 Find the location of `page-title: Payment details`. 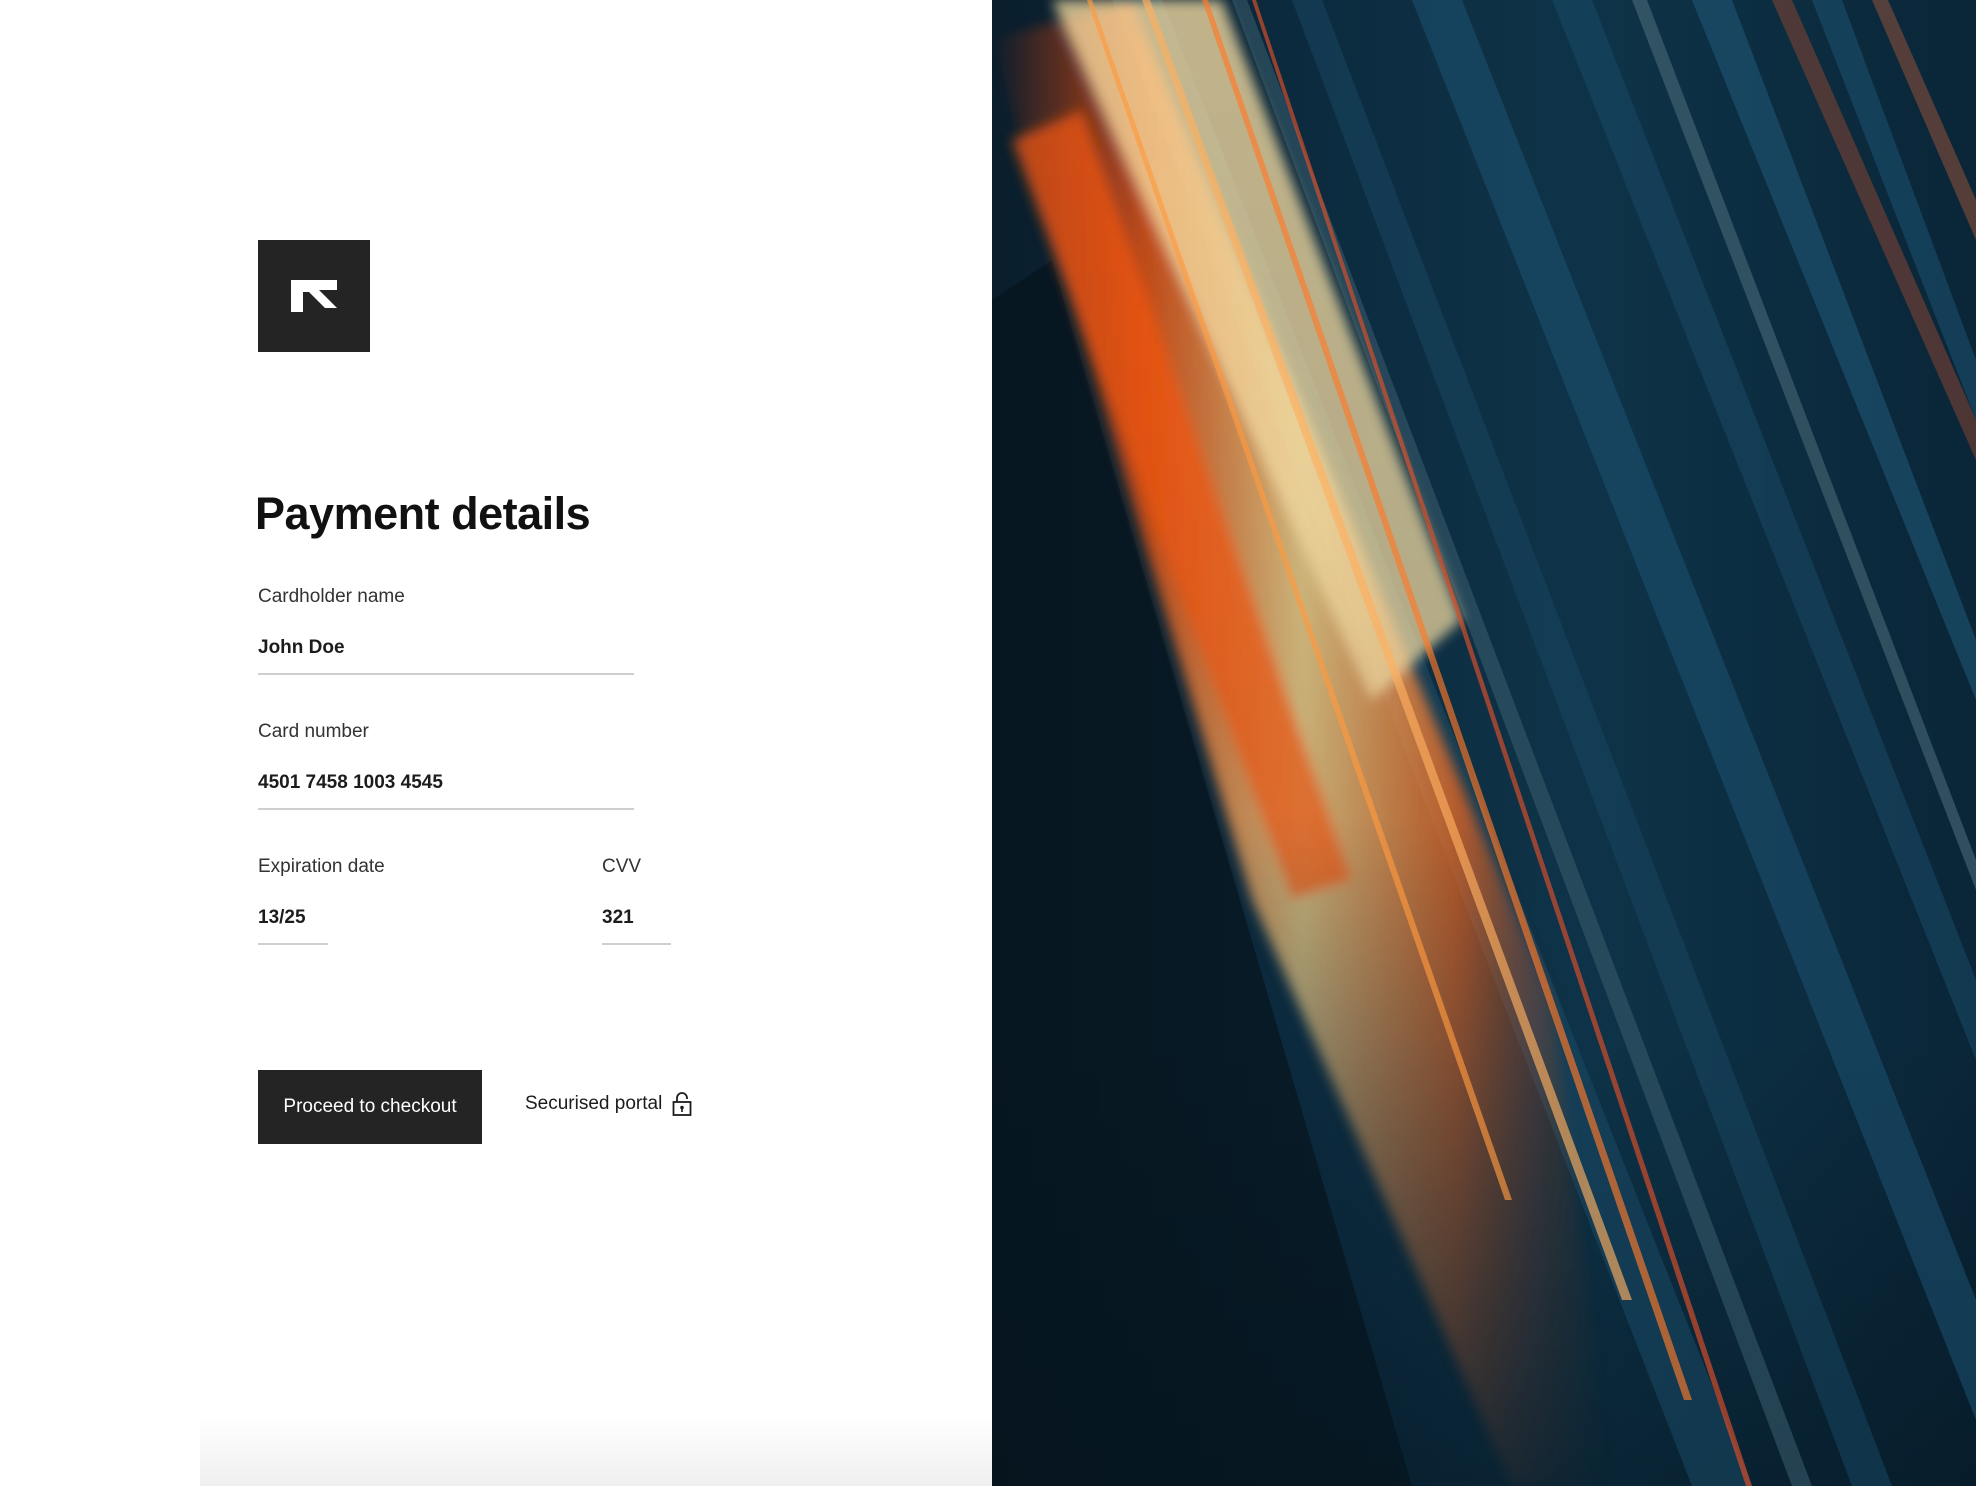

page-title: Payment details is located at coordinates (423, 513).